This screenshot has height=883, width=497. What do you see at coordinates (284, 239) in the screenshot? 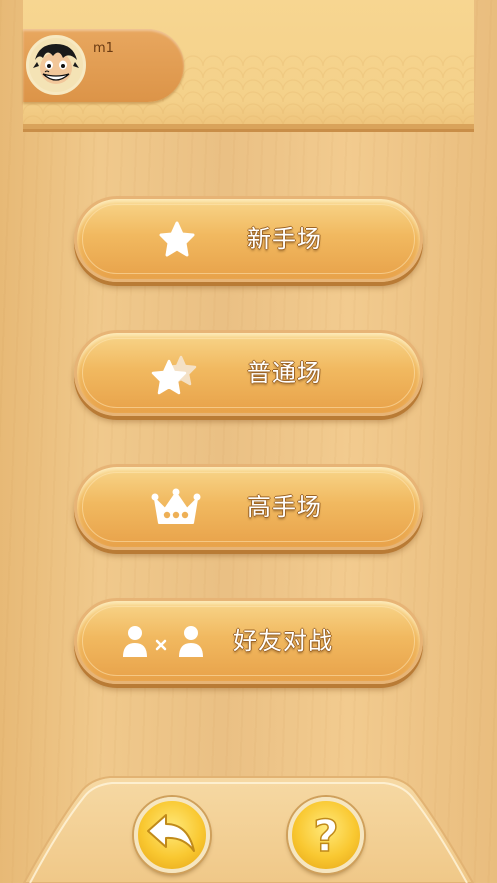
I see `menu-label: 新手场` at bounding box center [284, 239].